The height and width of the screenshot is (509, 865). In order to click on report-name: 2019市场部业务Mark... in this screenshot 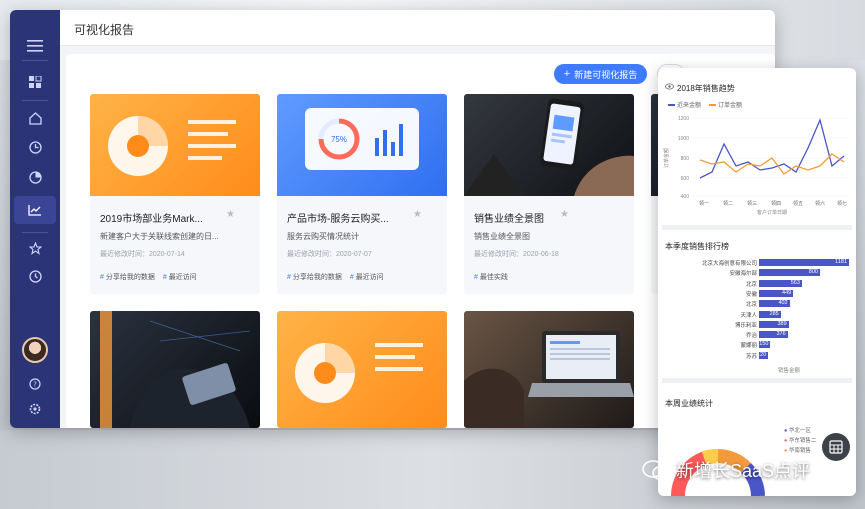, I will do `click(151, 219)`.